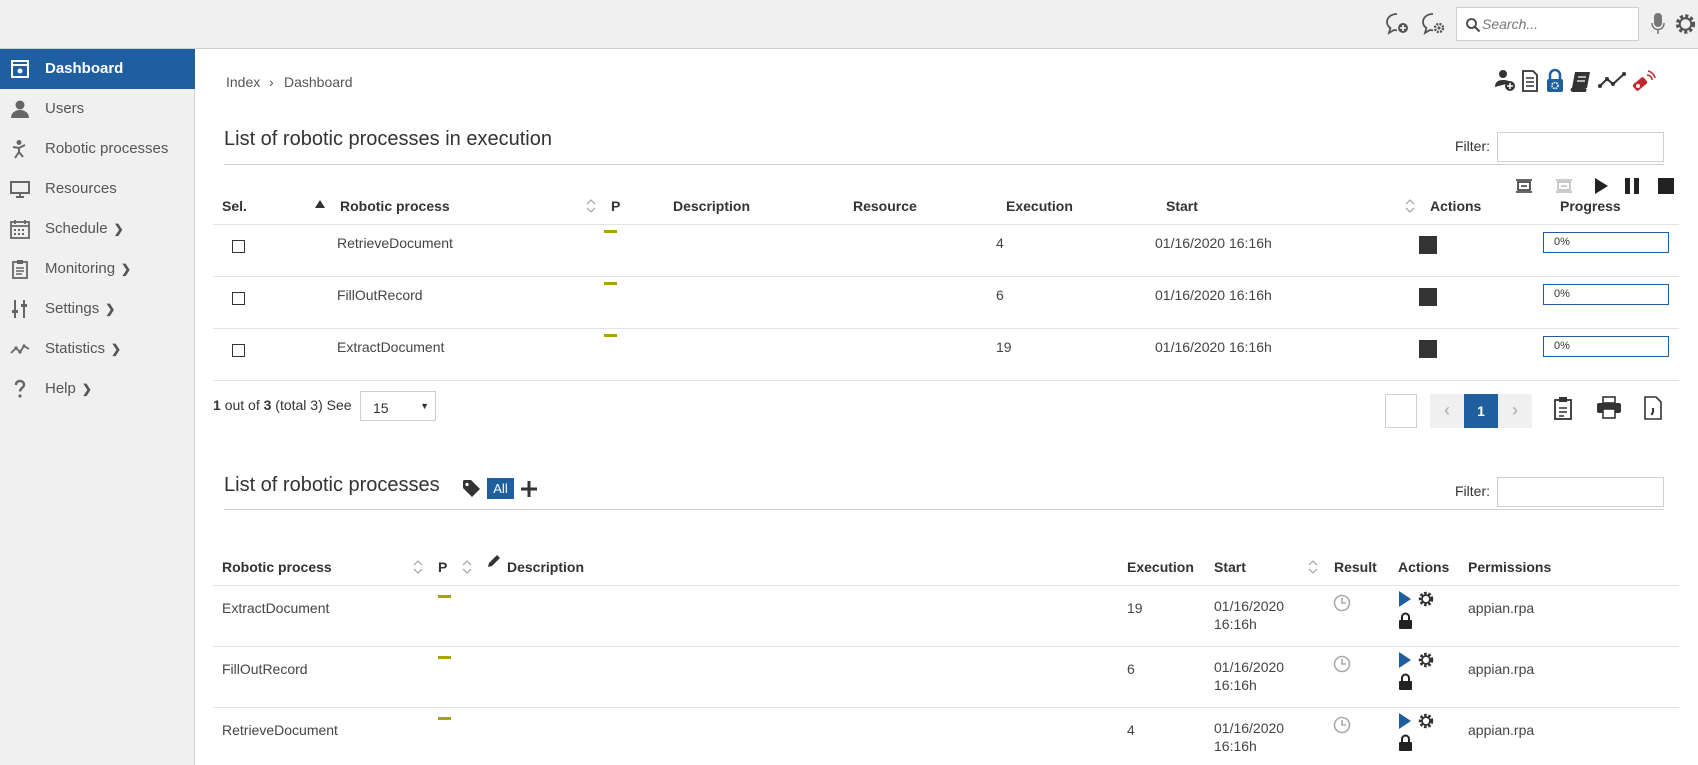  Describe the element at coordinates (529, 489) in the screenshot. I see `add-icon` at that location.